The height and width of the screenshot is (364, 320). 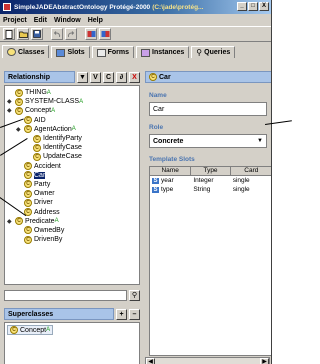 What do you see at coordinates (65, 295) in the screenshot?
I see `class-search-input` at bounding box center [65, 295].